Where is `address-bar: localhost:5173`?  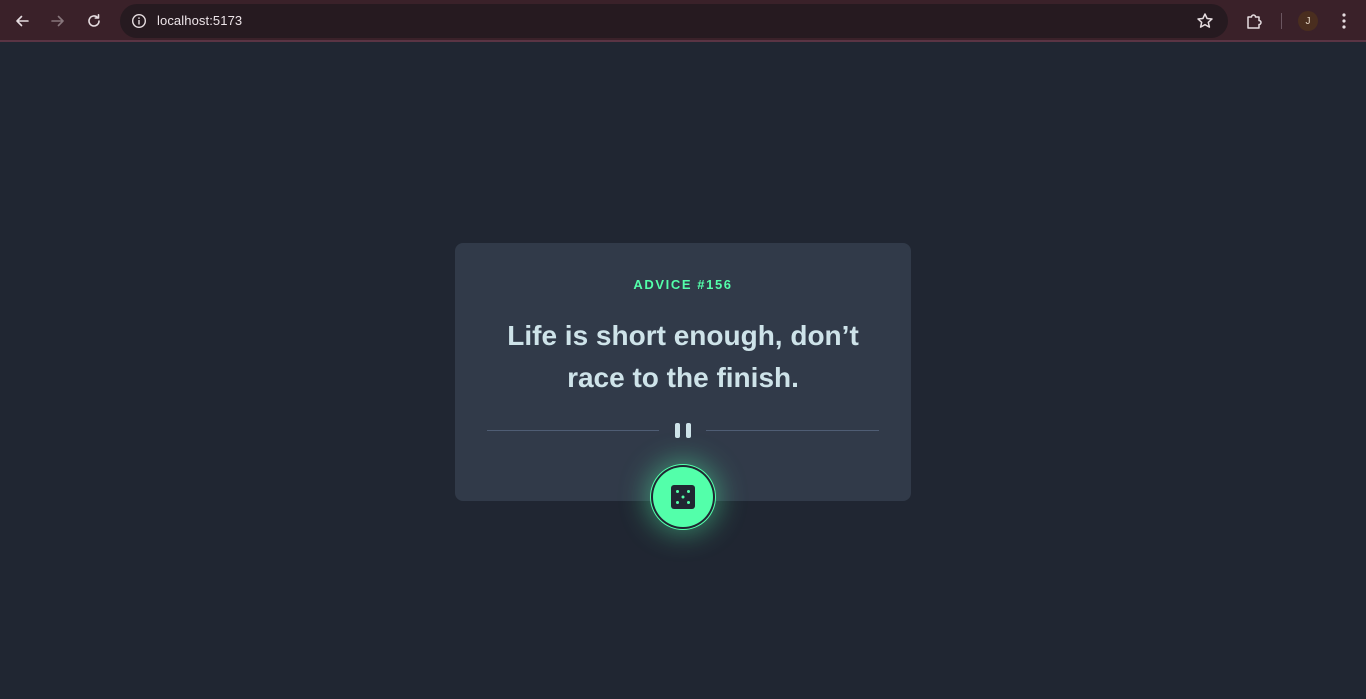
address-bar: localhost:5173 is located at coordinates (674, 21).